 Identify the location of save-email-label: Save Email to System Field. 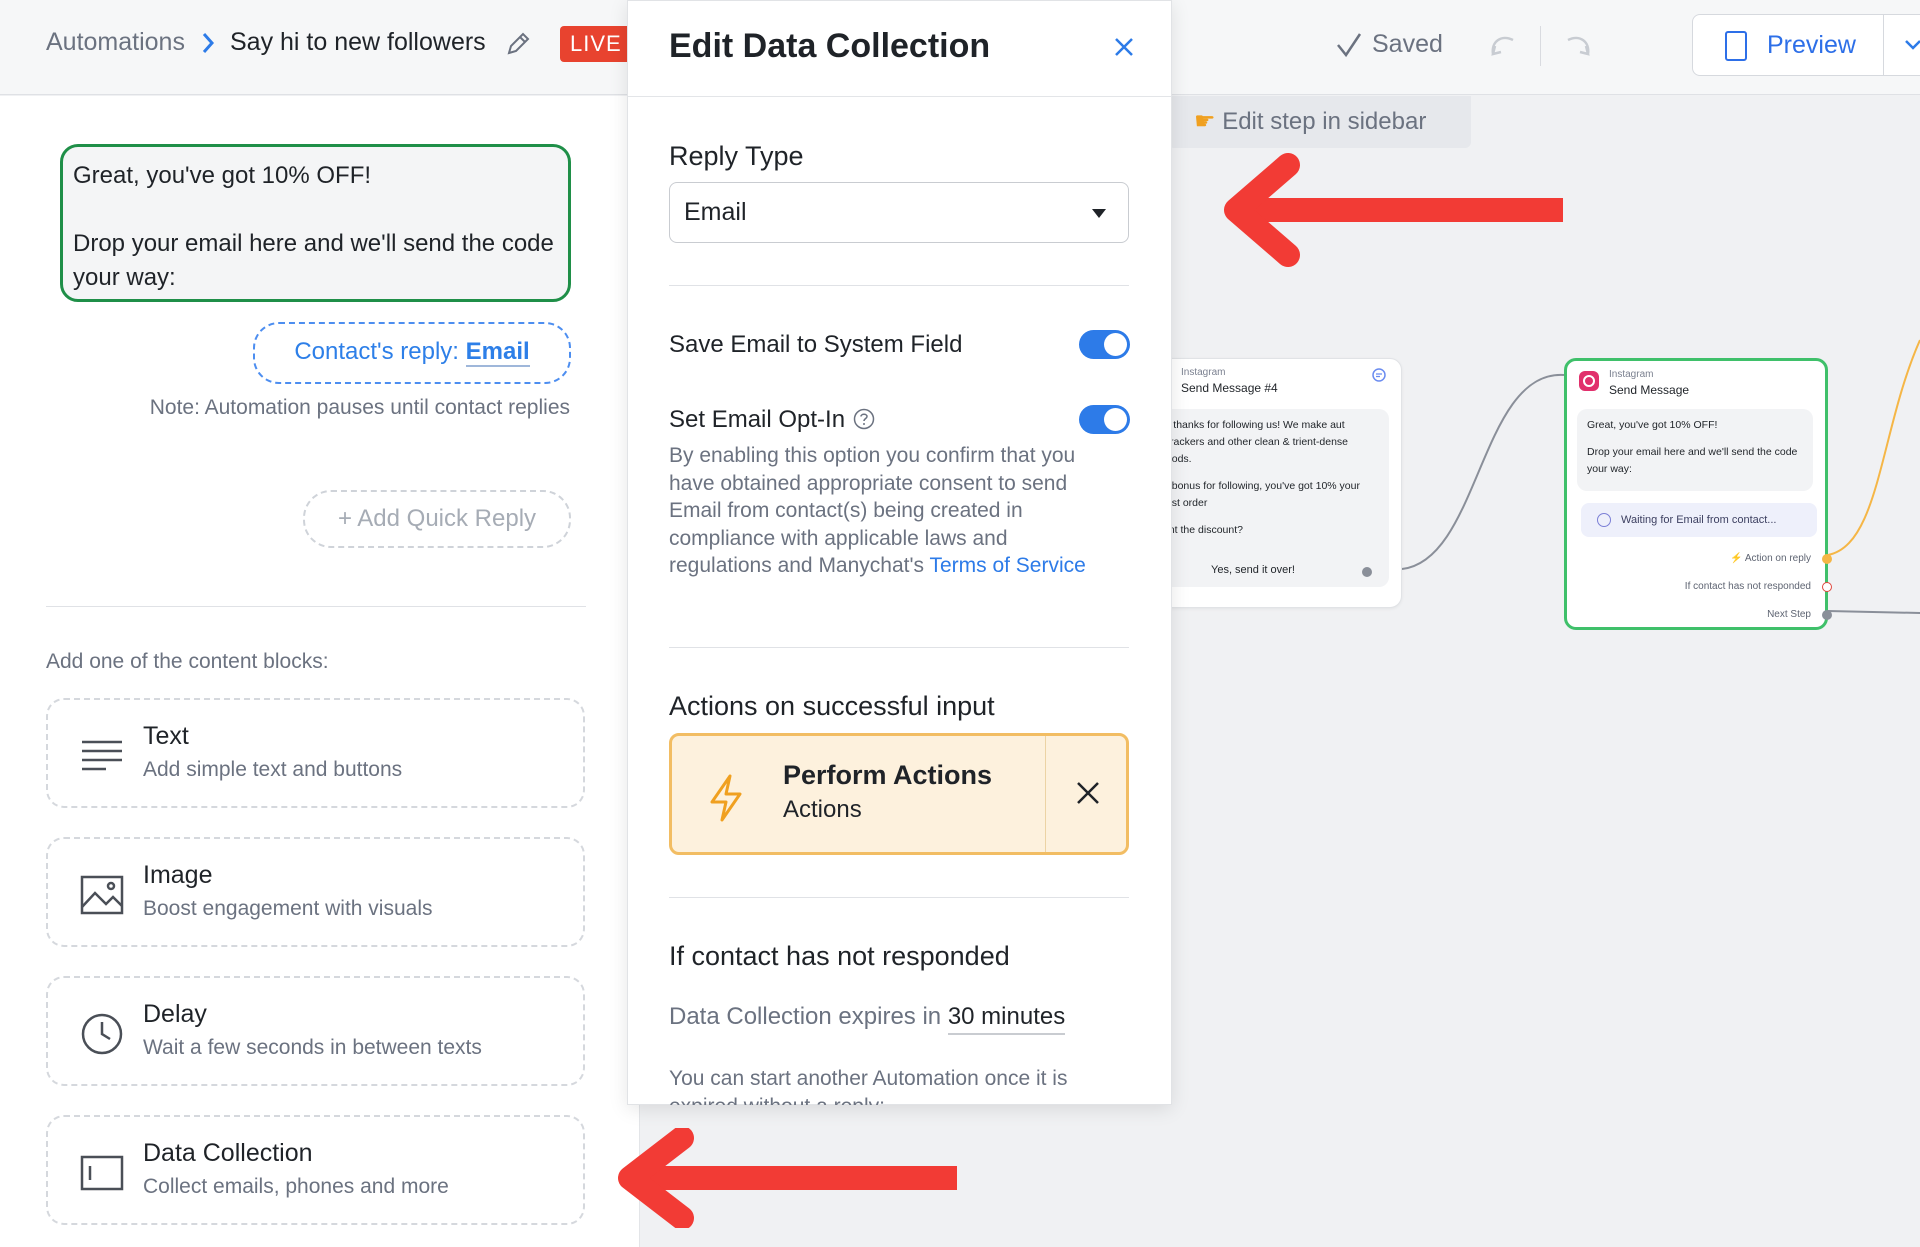
(816, 344).